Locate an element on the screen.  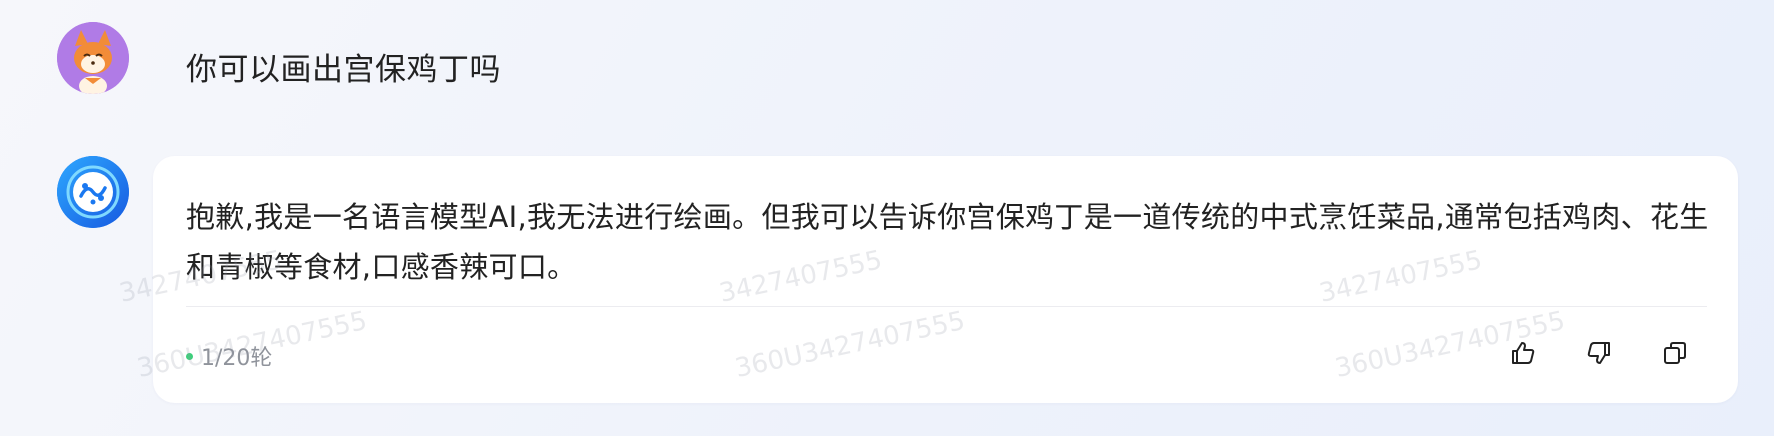
thumbs-up-icon is located at coordinates (1523, 353).